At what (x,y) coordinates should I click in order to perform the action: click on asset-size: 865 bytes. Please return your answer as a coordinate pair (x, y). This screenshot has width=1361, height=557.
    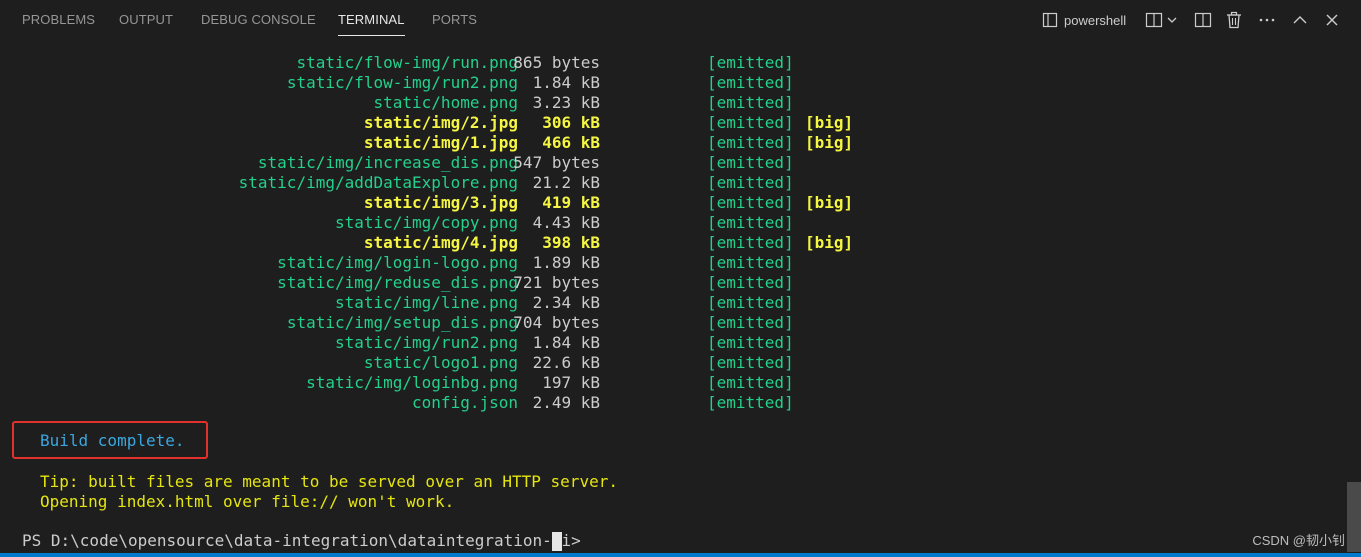
    Looking at the image, I should click on (556, 62).